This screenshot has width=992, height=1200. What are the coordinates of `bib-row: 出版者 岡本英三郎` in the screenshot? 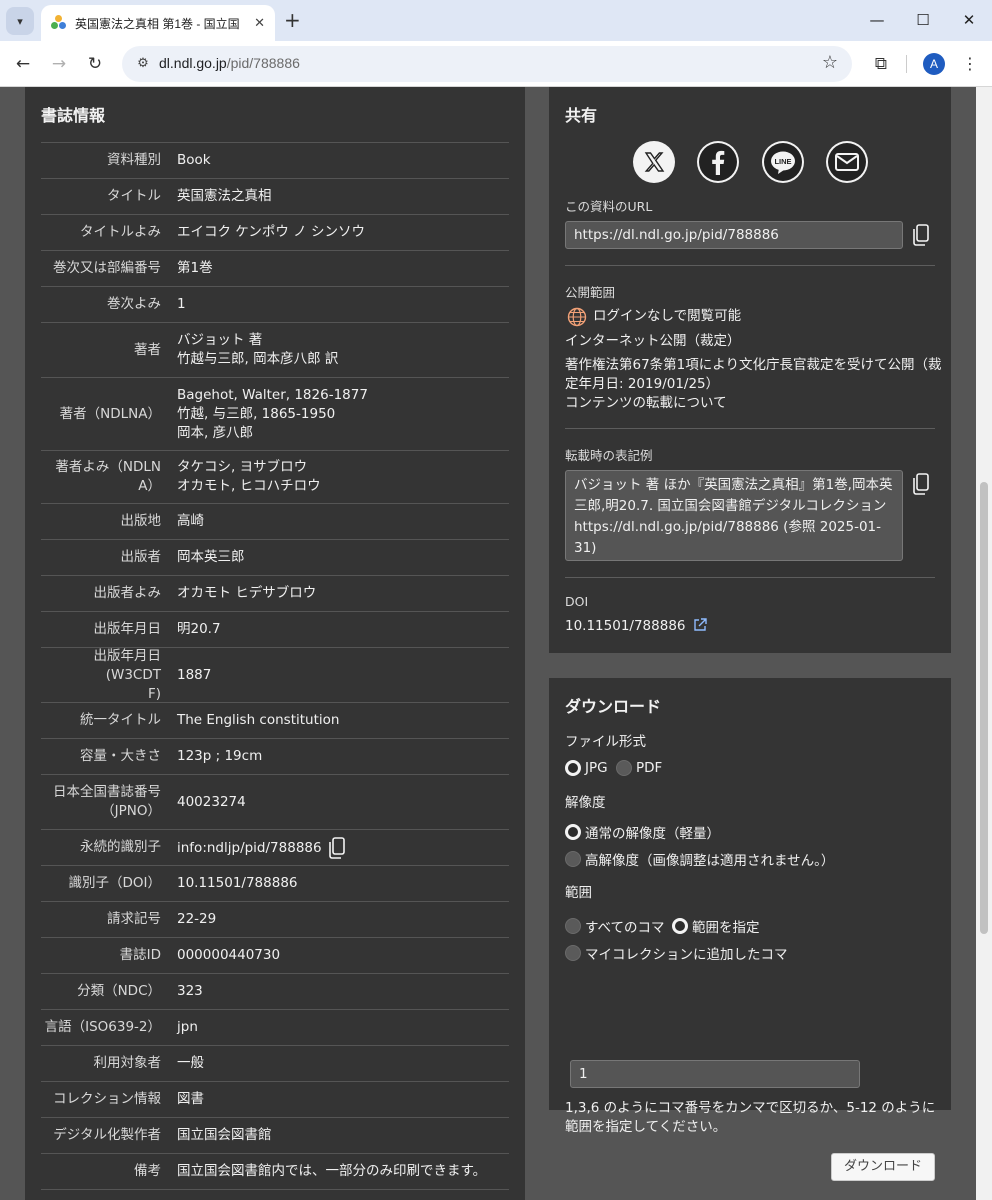 It's located at (275, 558).